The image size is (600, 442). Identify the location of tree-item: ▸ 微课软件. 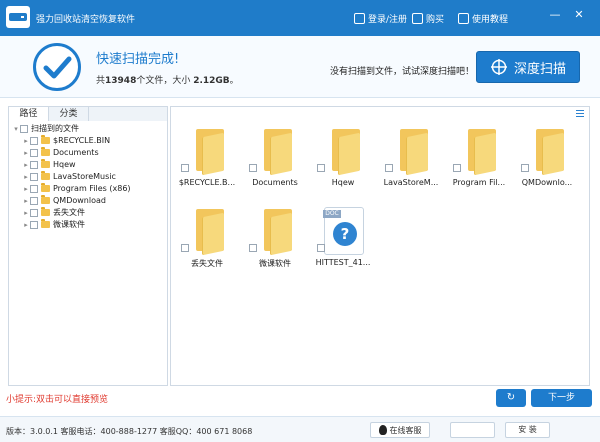
(53, 224).